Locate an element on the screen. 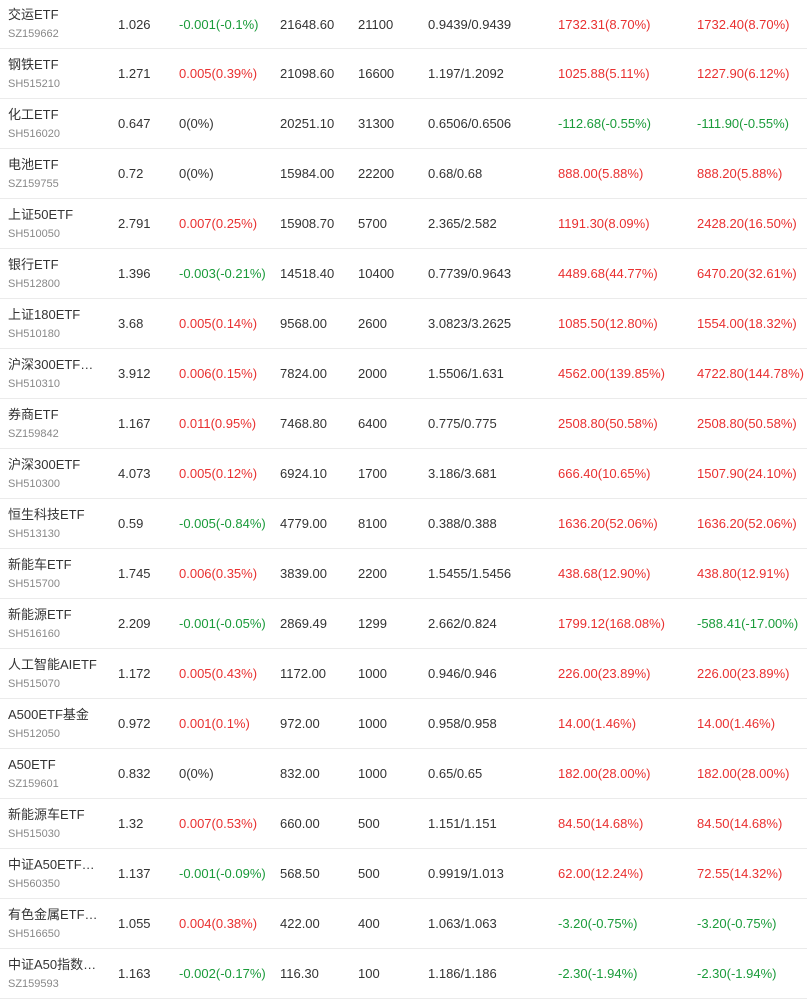 The image size is (807, 1004). fund-code: SZ159593 is located at coordinates (33, 983).